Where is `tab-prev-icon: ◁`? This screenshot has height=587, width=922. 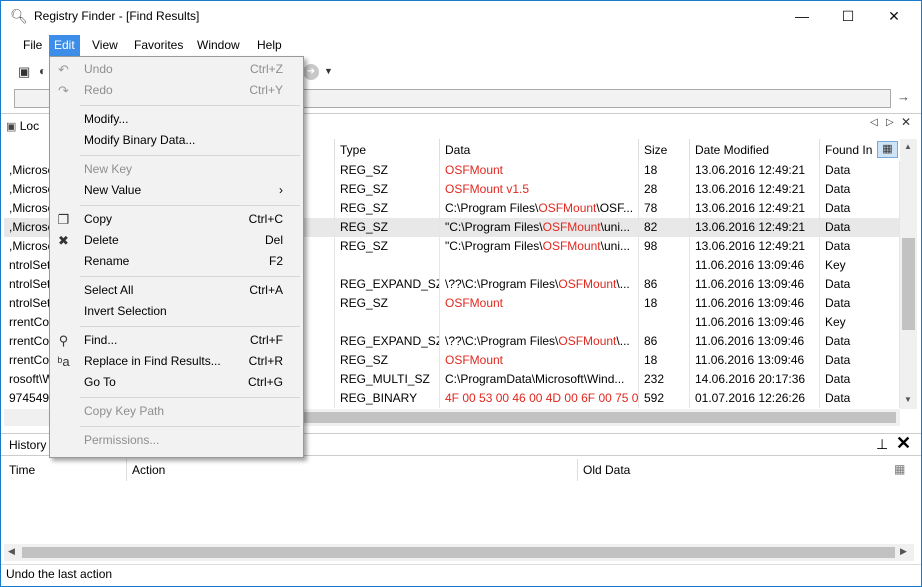 tab-prev-icon: ◁ is located at coordinates (874, 122).